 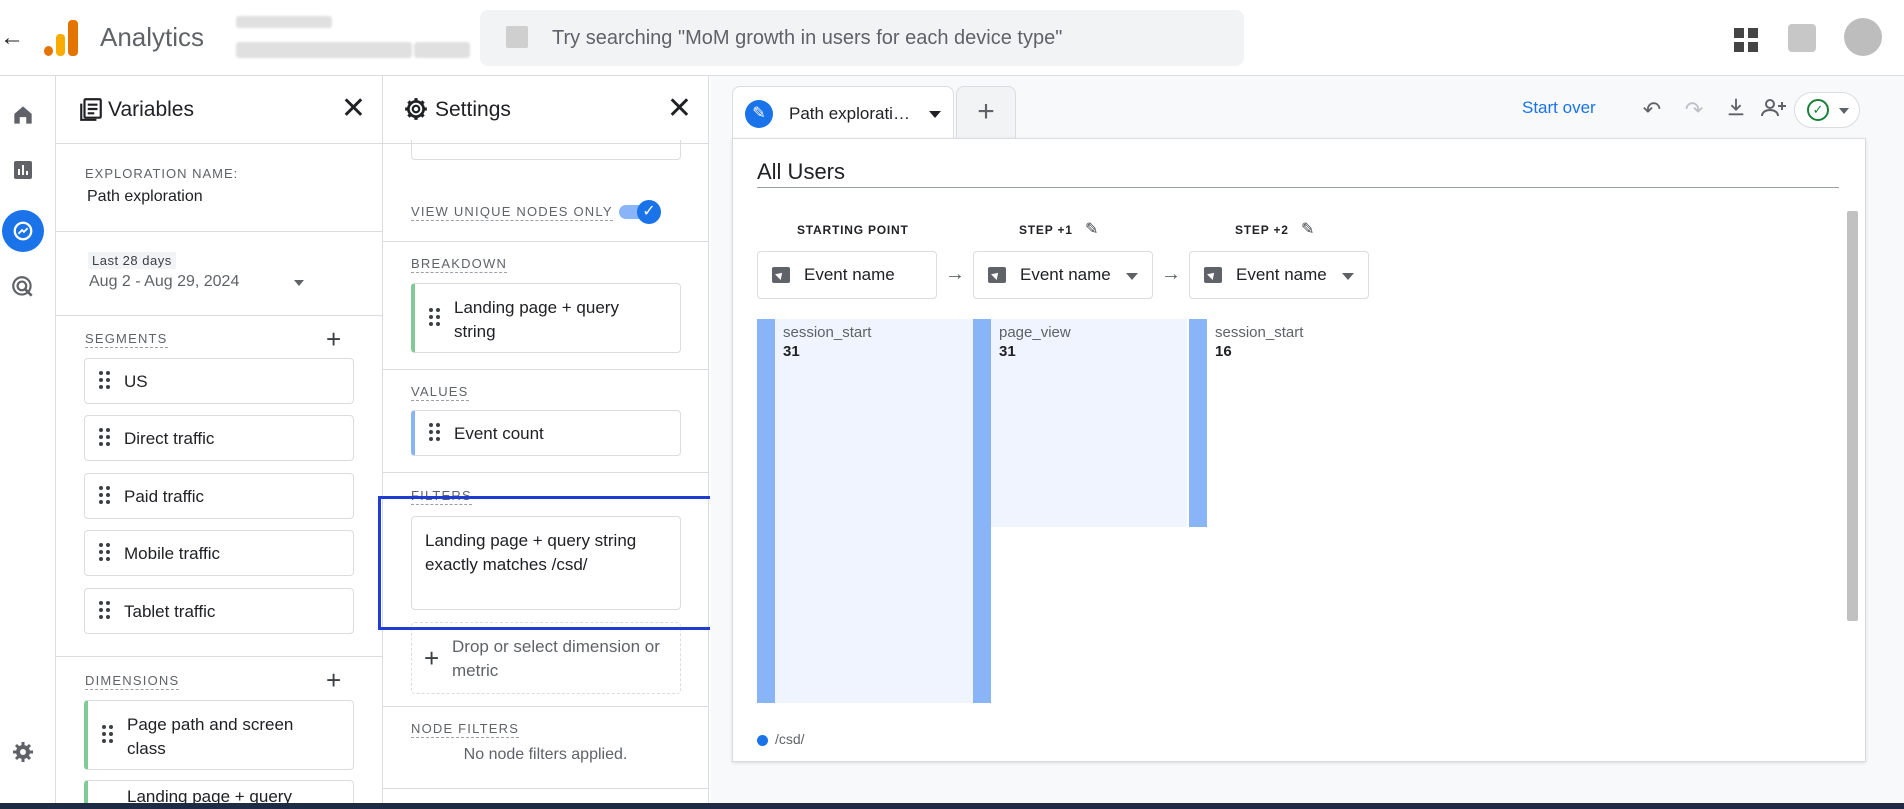 What do you see at coordinates (23, 231) in the screenshot?
I see `explore-icon` at bounding box center [23, 231].